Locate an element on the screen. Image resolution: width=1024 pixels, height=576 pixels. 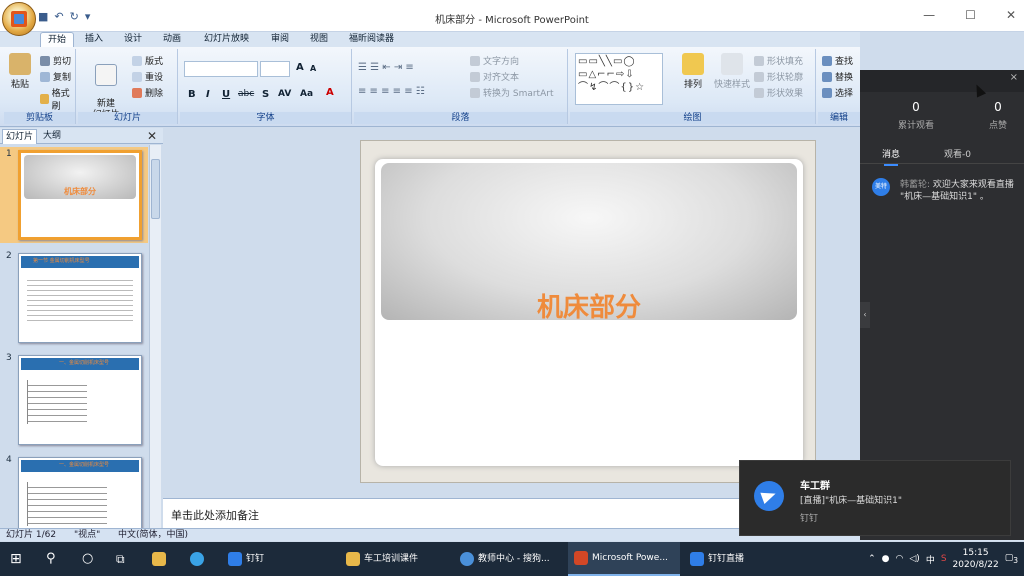
arrange-button: 排列 is located at coordinates (693, 71).